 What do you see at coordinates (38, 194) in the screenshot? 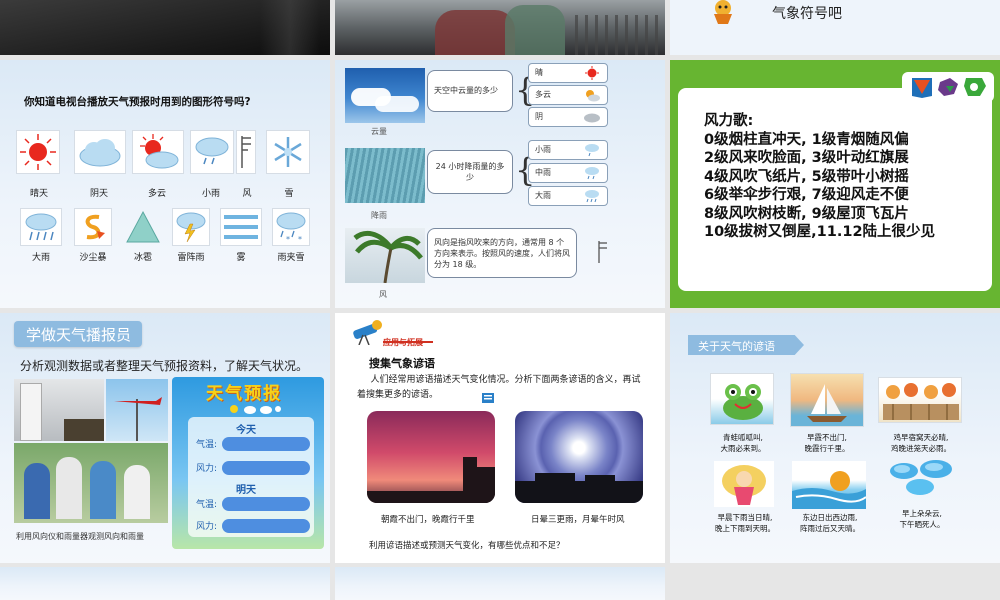
I see `label-sunny: 晴天` at bounding box center [38, 194].